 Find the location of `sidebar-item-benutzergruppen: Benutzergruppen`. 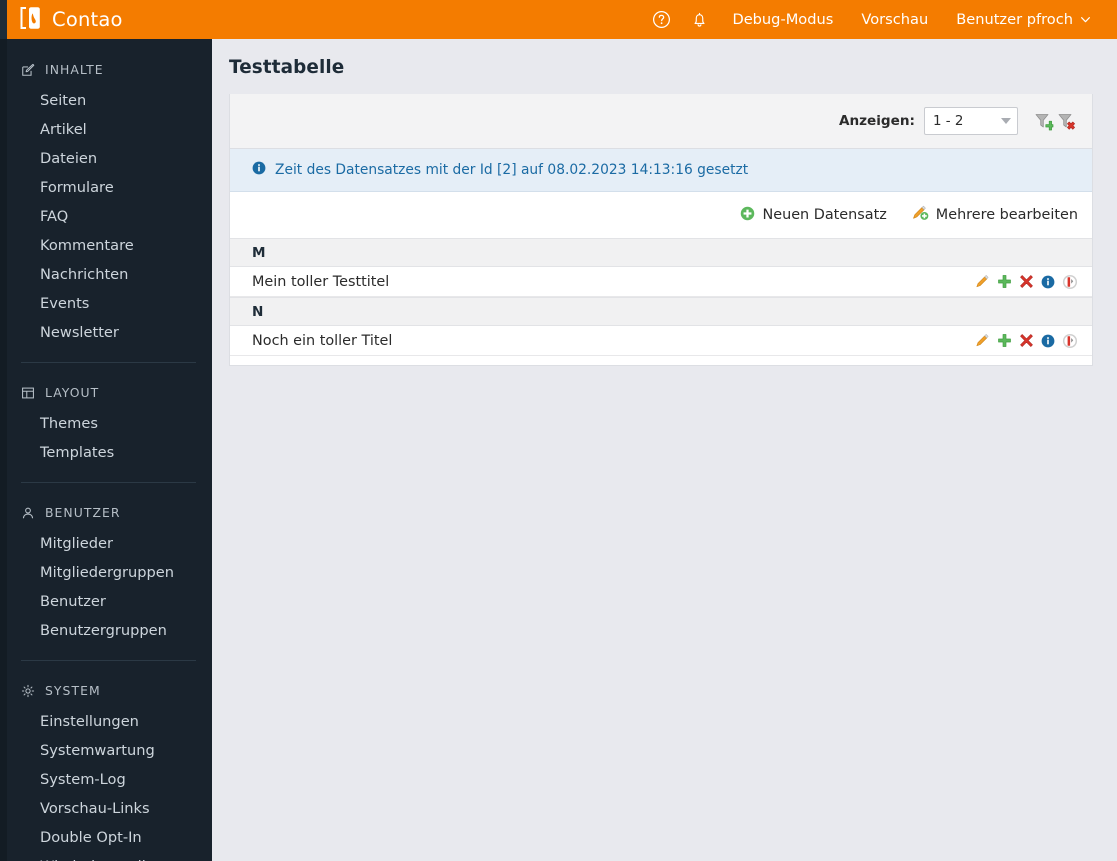

sidebar-item-benutzergruppen: Benutzergruppen is located at coordinates (106, 630).